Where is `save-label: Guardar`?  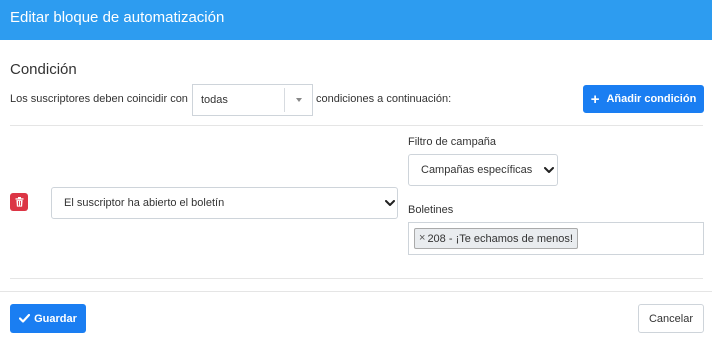 save-label: Guardar is located at coordinates (55, 318).